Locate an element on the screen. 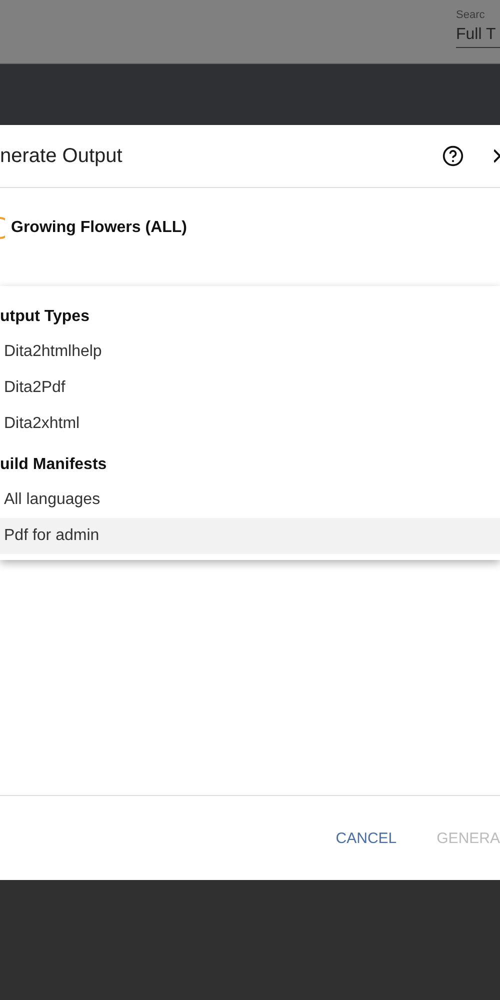  menu-item: Dita2htmlhelp is located at coordinates (250, 352).